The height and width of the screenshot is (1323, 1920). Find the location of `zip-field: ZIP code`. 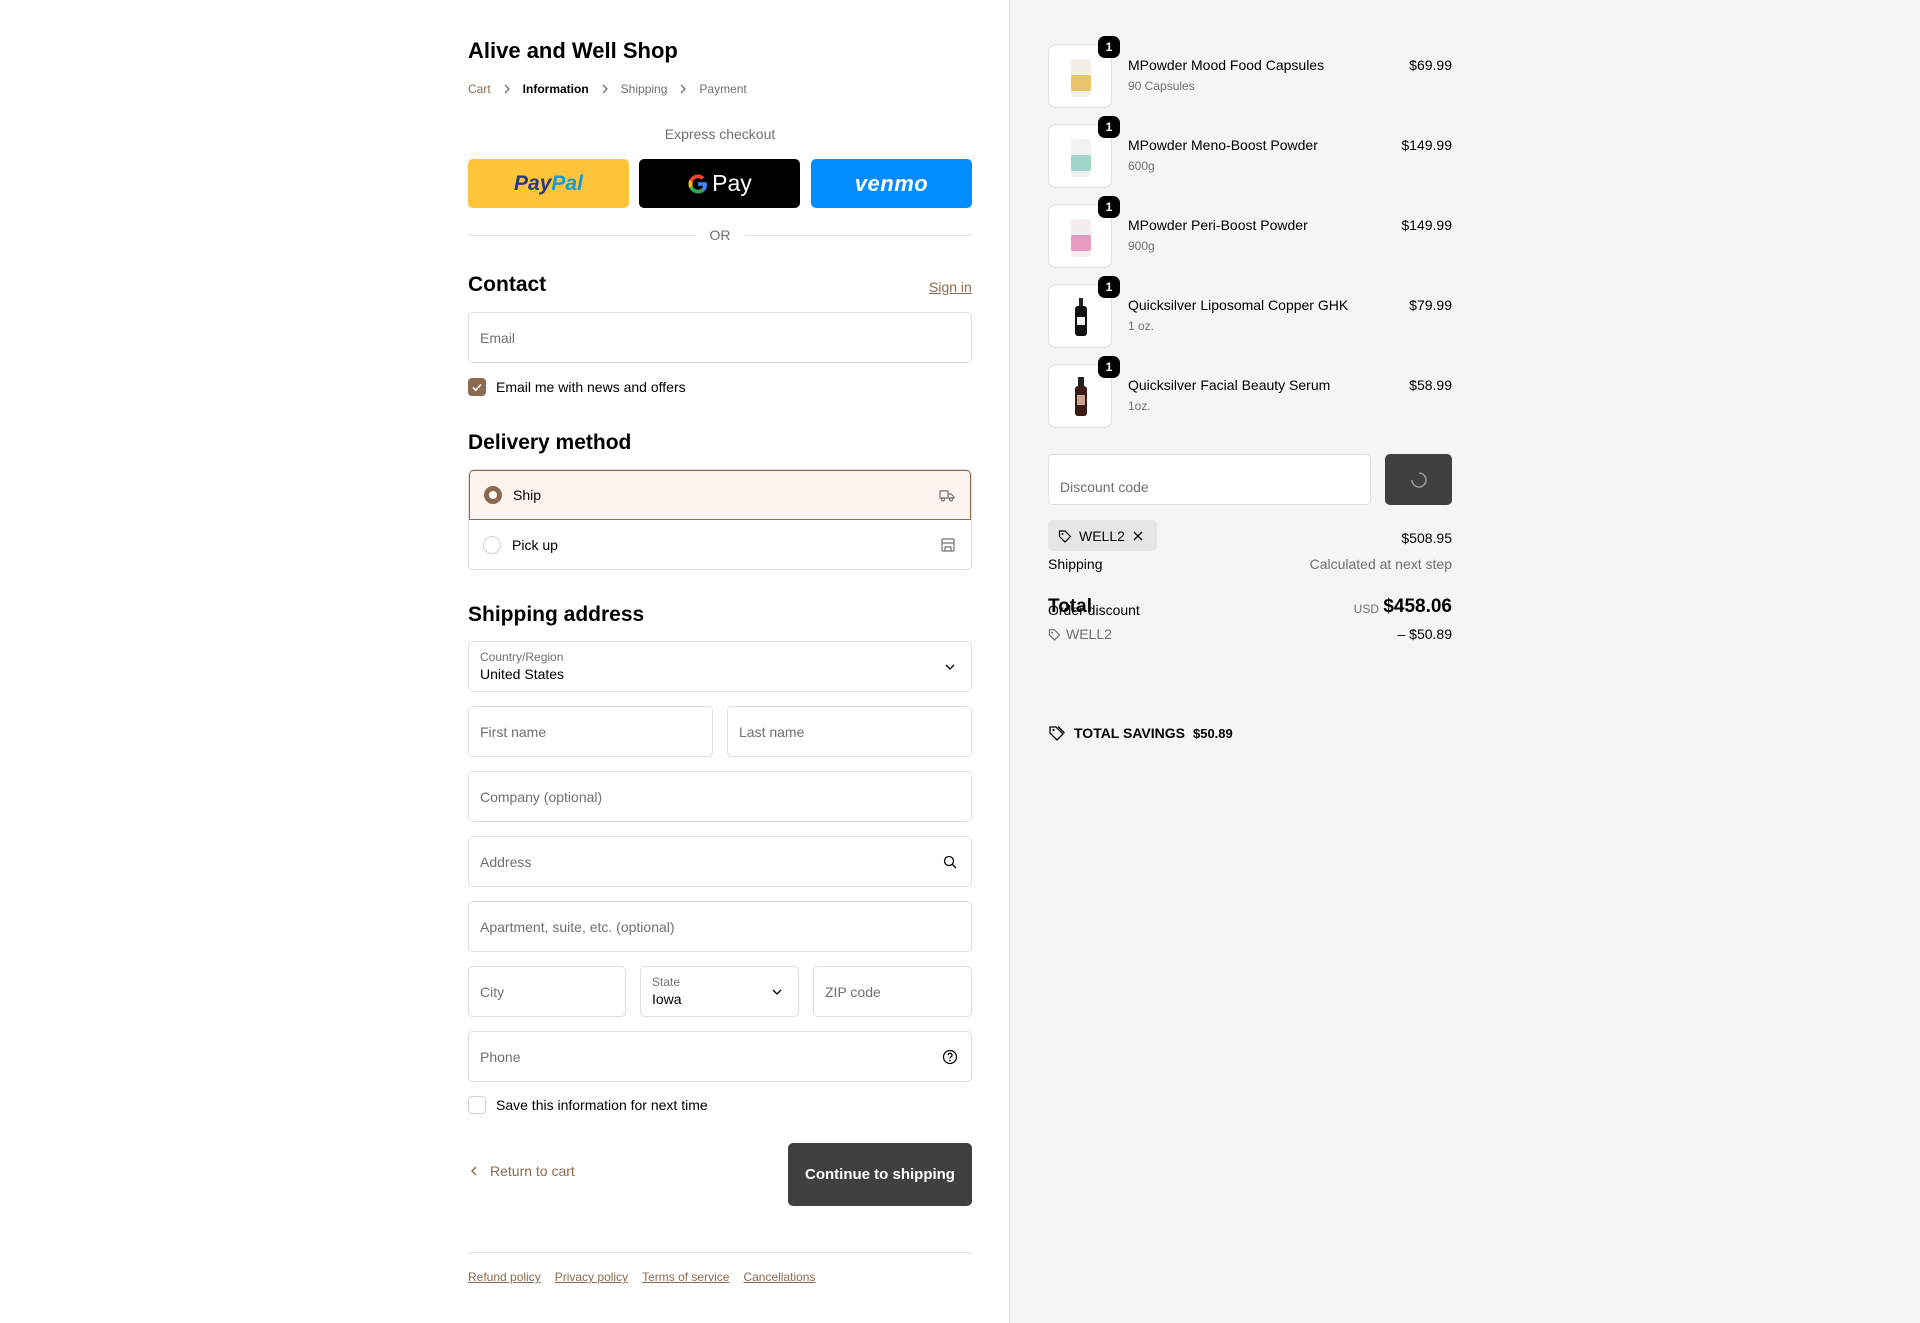

zip-field: ZIP code is located at coordinates (892, 991).